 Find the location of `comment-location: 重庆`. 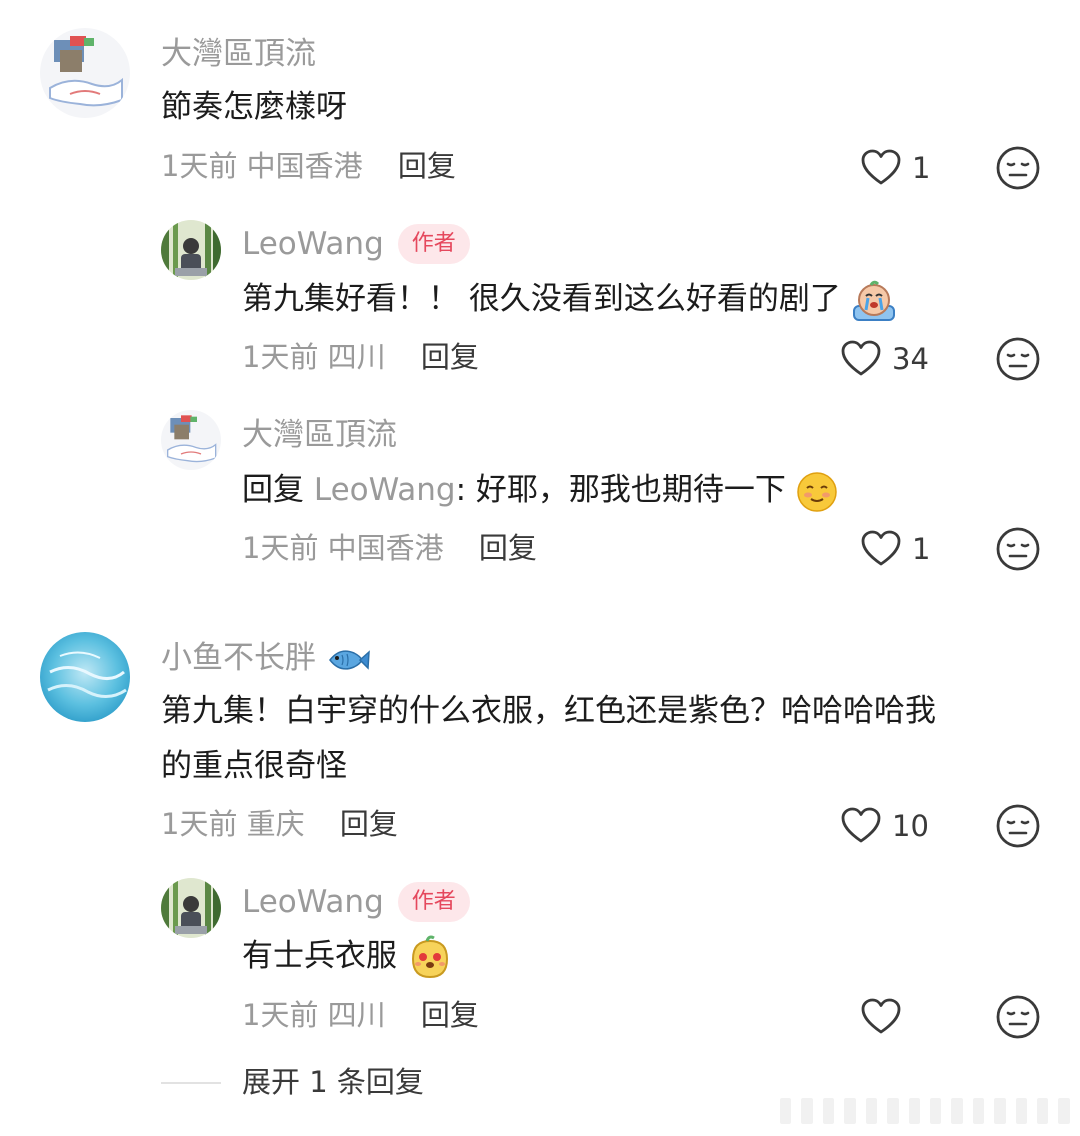

comment-location: 重庆 is located at coordinates (275, 824).